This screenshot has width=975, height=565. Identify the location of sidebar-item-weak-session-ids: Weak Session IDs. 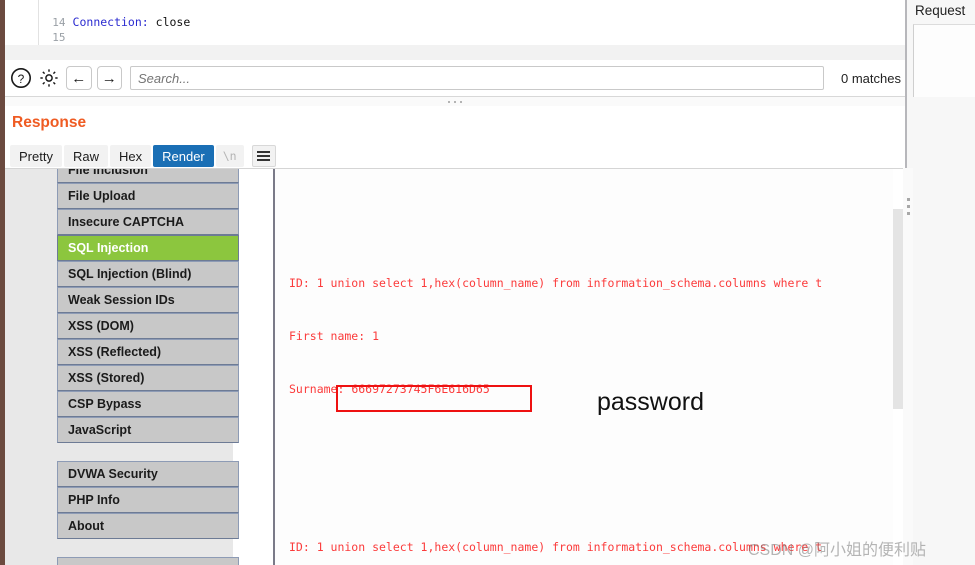
(148, 300).